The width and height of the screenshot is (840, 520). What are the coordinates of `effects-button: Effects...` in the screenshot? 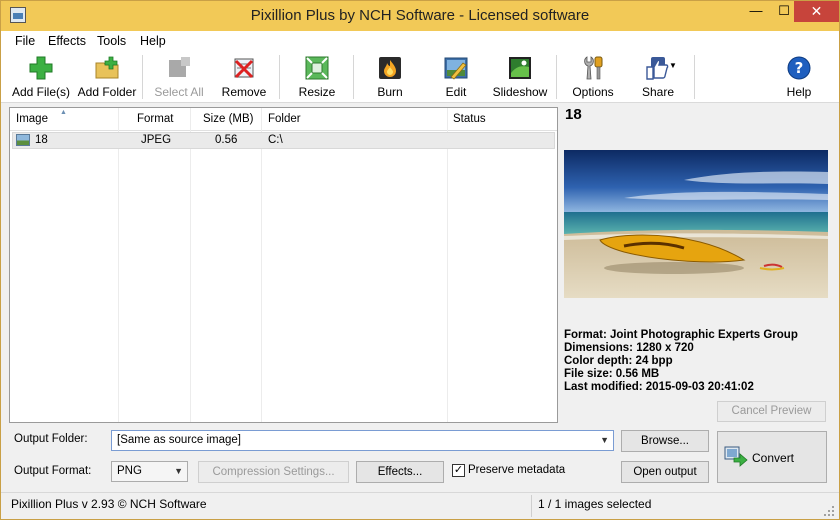 It's located at (400, 472).